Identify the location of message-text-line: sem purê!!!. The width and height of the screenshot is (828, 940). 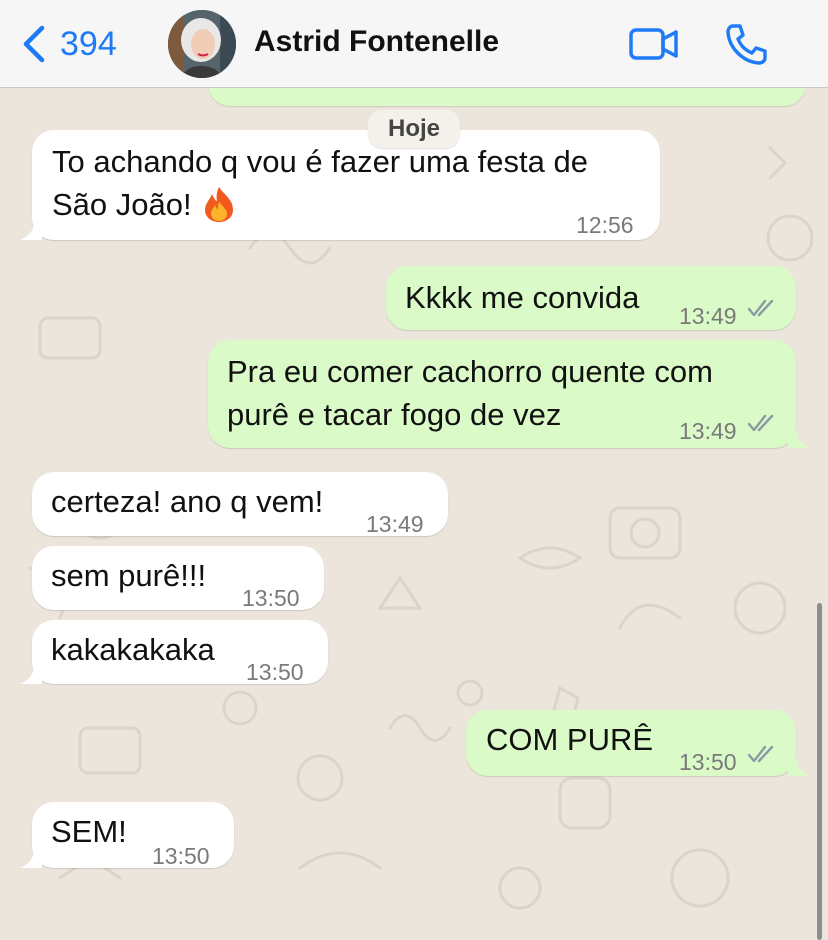
(129, 575).